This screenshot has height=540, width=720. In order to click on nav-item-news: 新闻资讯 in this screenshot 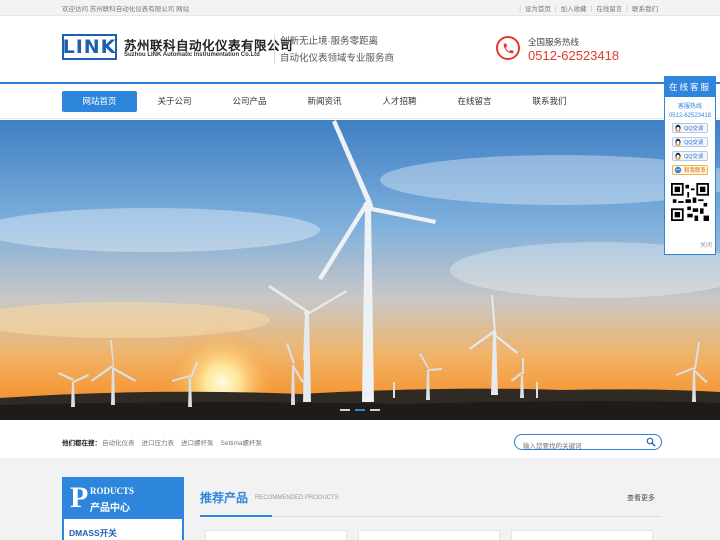, I will do `click(324, 101)`.